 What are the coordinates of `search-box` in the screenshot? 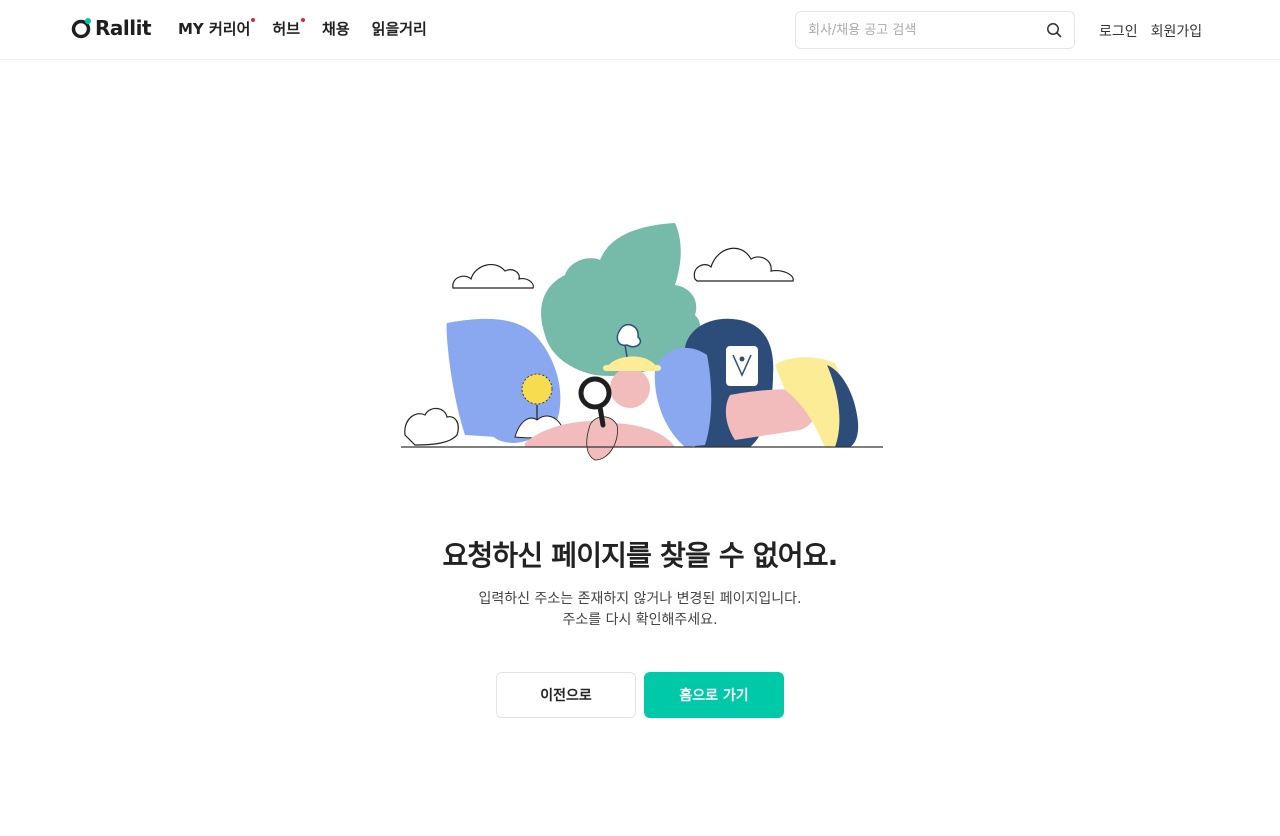 It's located at (935, 30).